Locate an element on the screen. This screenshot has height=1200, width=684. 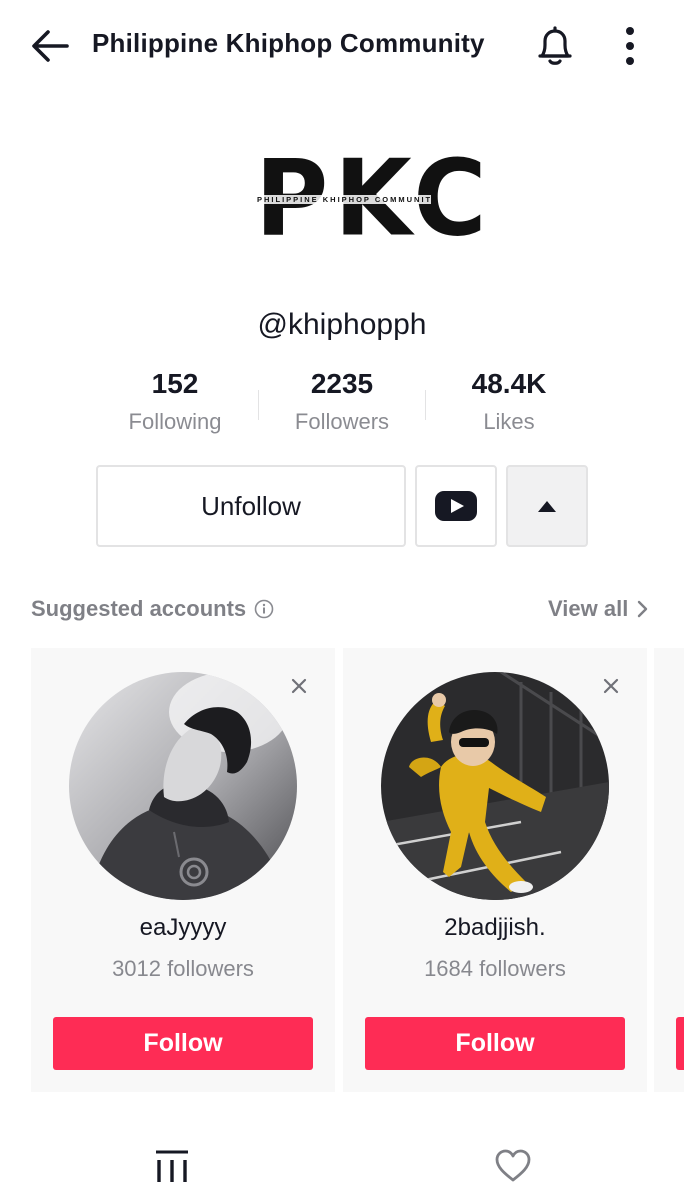
stat-label: Followers is located at coordinates (342, 421).